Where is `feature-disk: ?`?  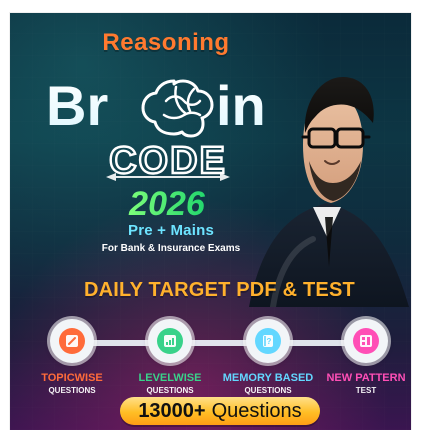 feature-disk: ? is located at coordinates (268, 341).